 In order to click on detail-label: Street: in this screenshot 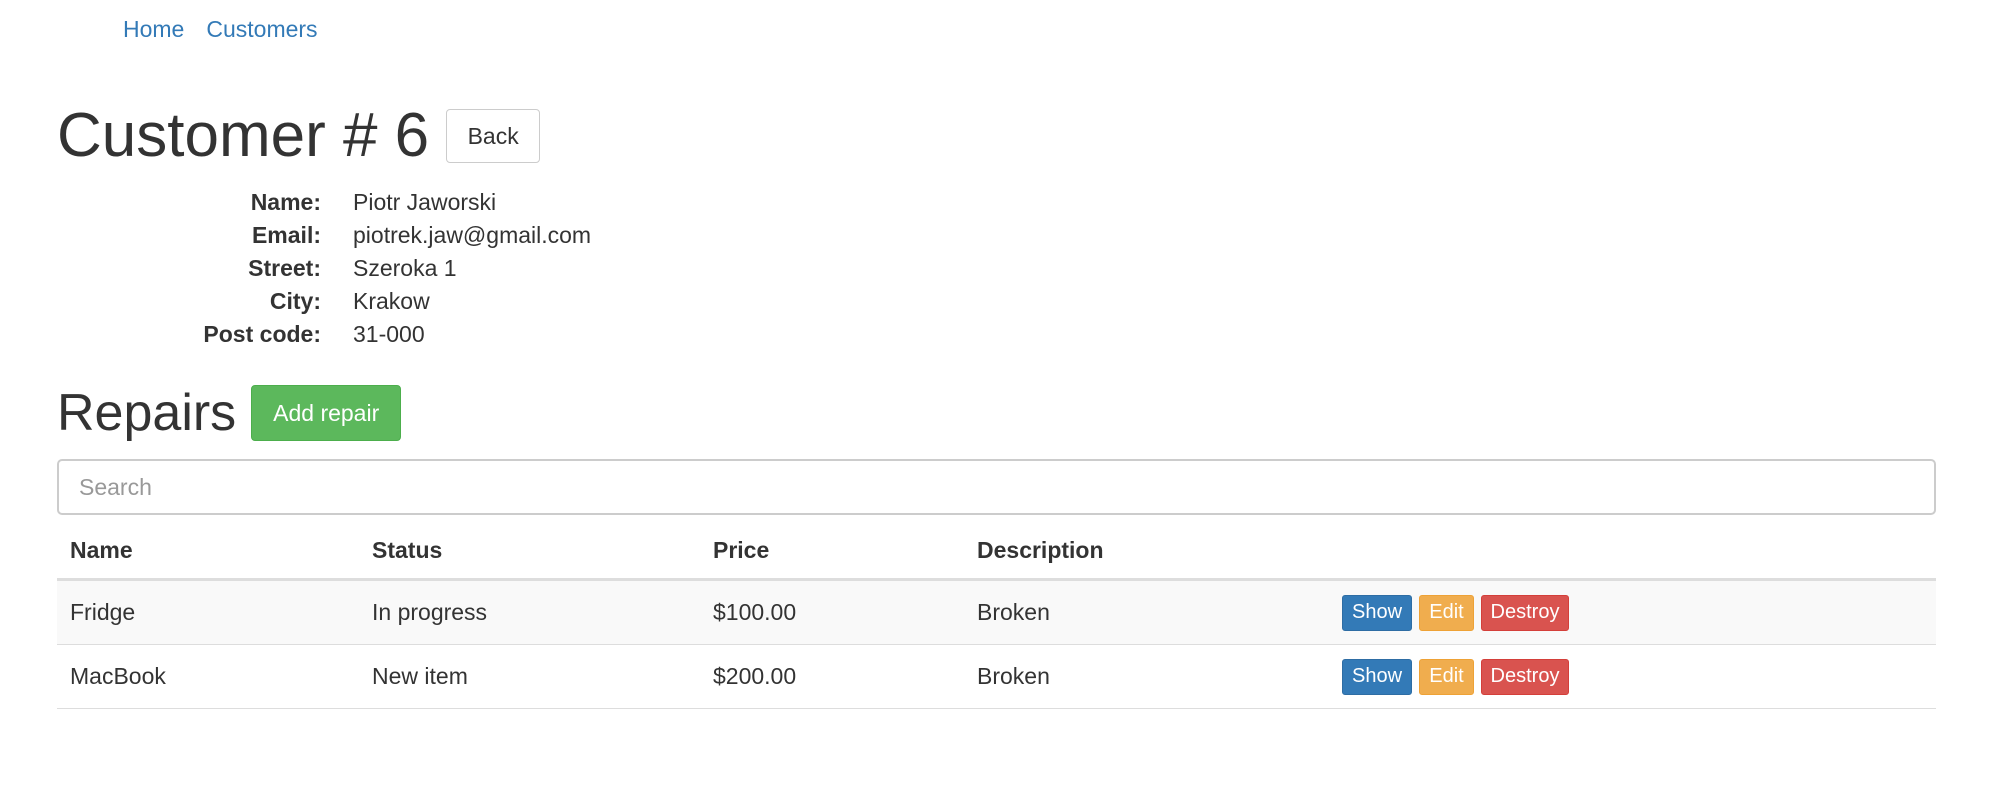, I will do `click(284, 268)`.